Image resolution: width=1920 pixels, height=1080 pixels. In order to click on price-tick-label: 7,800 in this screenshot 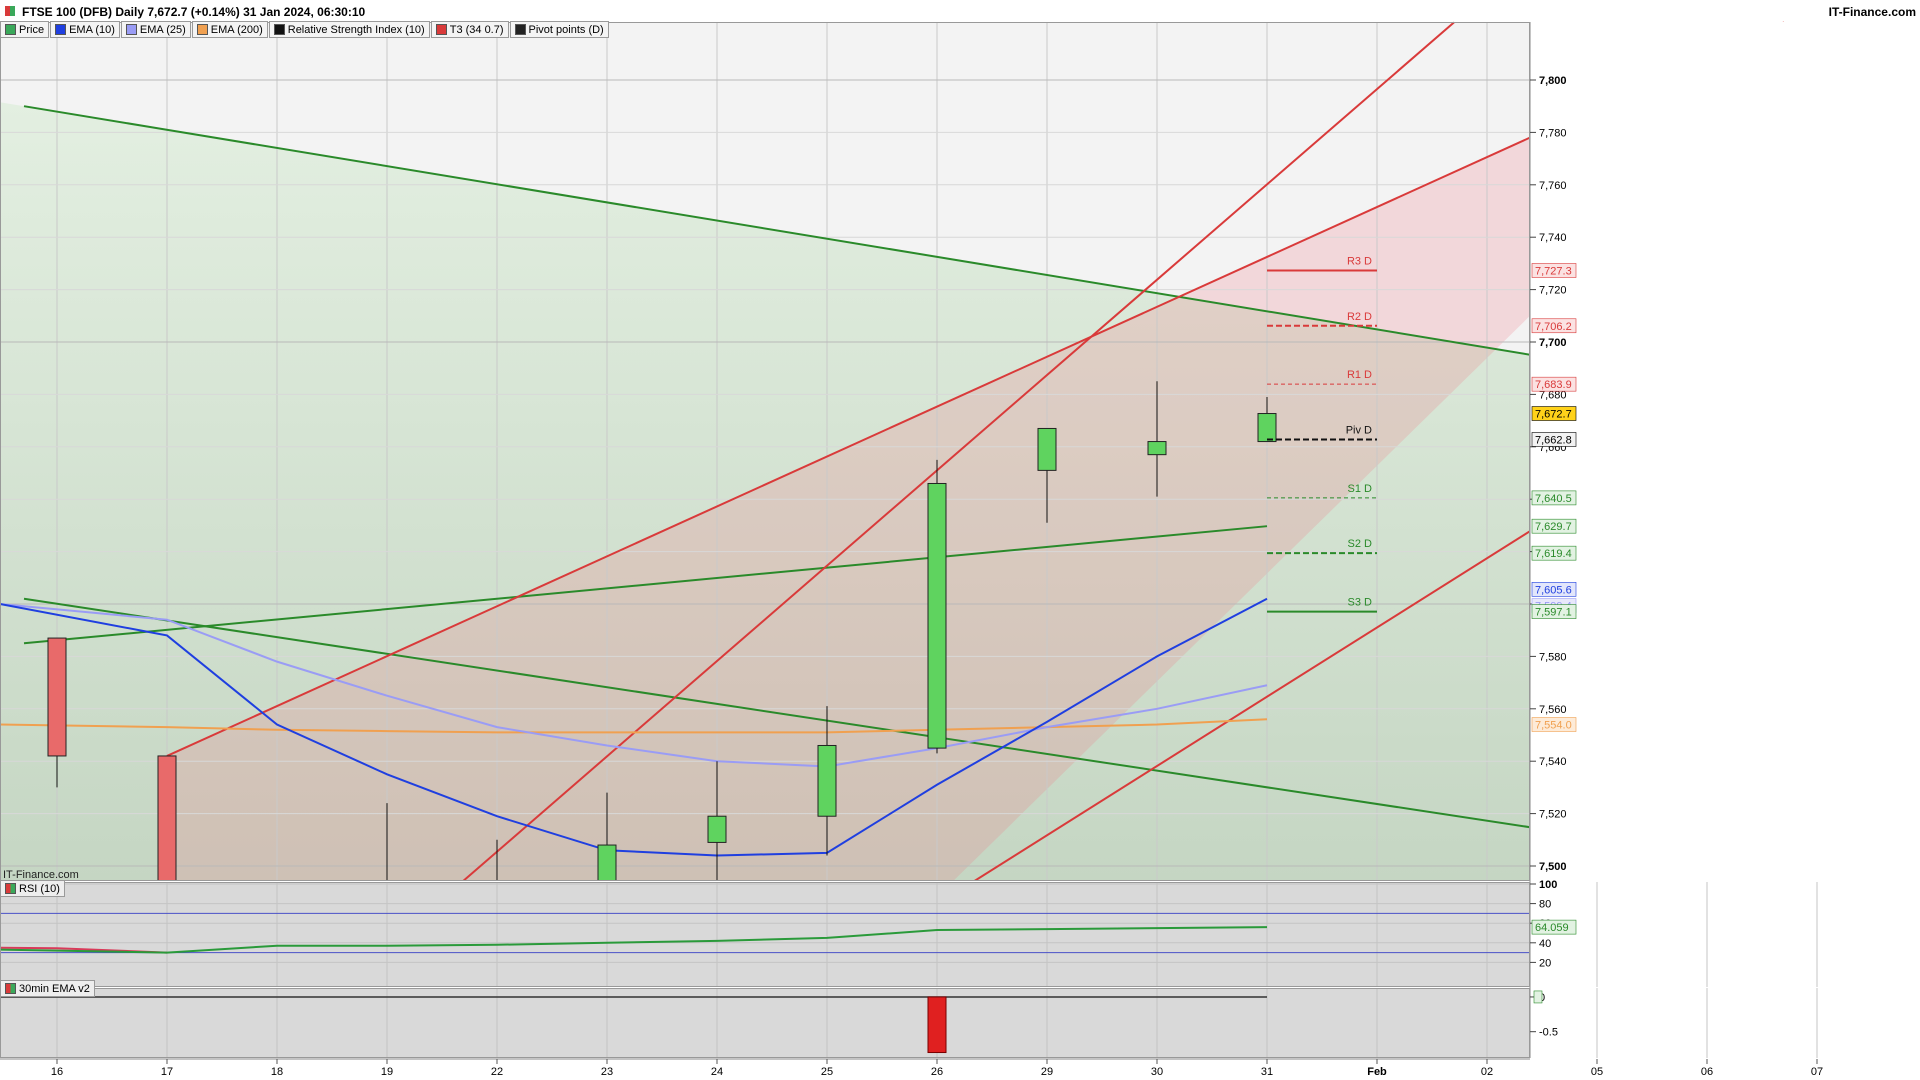, I will do `click(1553, 81)`.